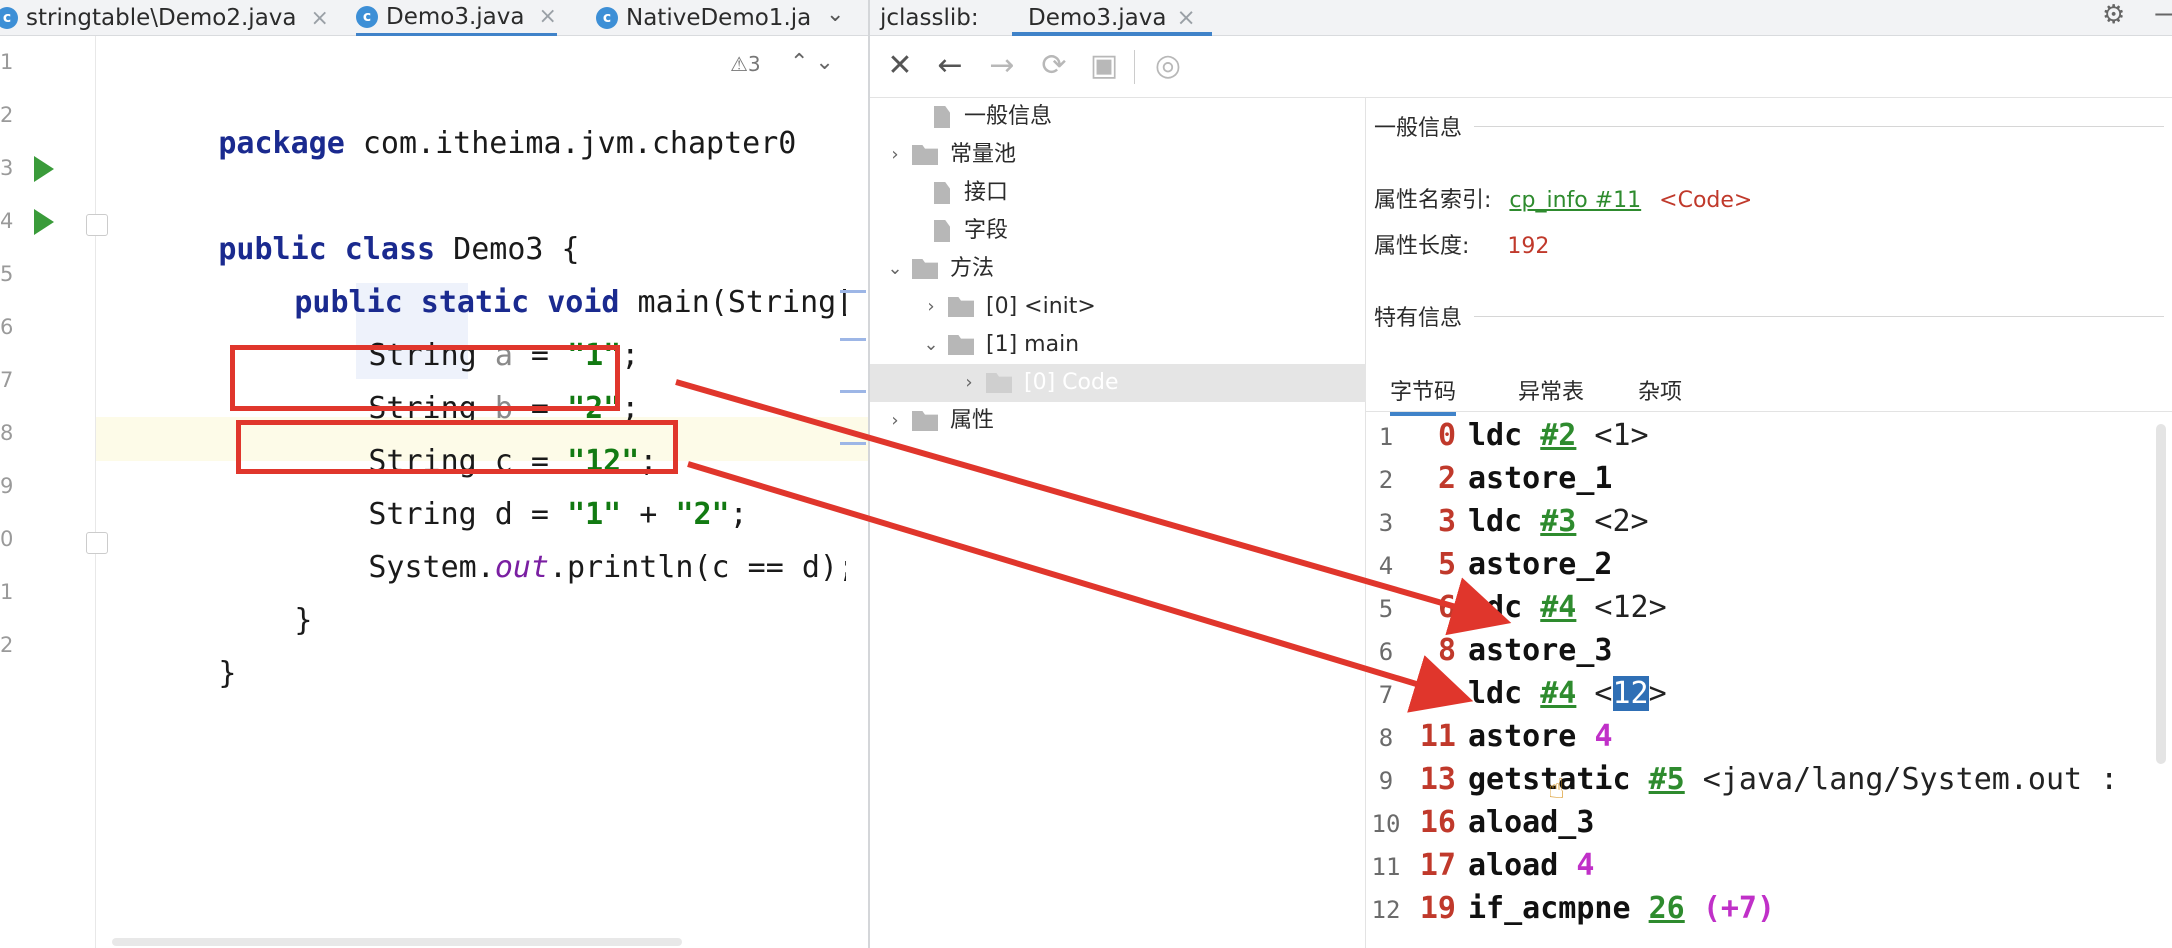 The image size is (2172, 948). I want to click on code-line-5: String a = "1";, so click(504, 355).